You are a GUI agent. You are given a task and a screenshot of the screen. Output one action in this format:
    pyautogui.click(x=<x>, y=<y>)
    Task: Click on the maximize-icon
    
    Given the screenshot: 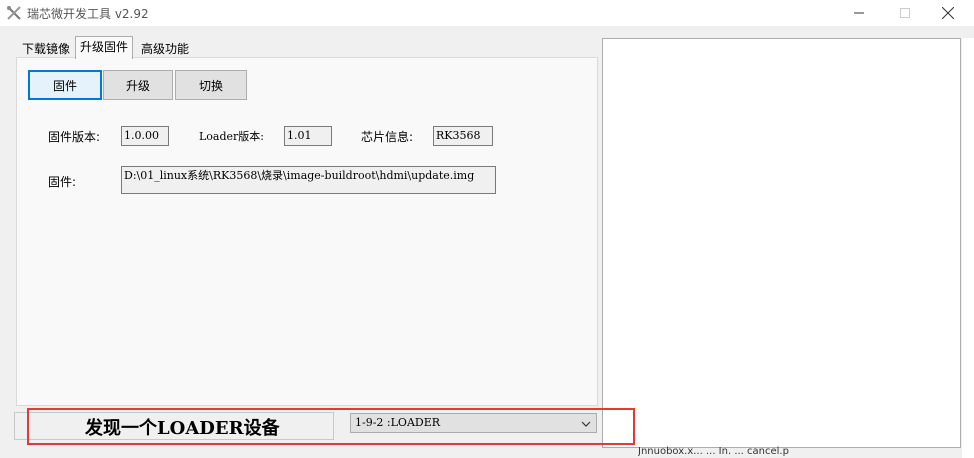 What is the action you would take?
    pyautogui.click(x=905, y=13)
    